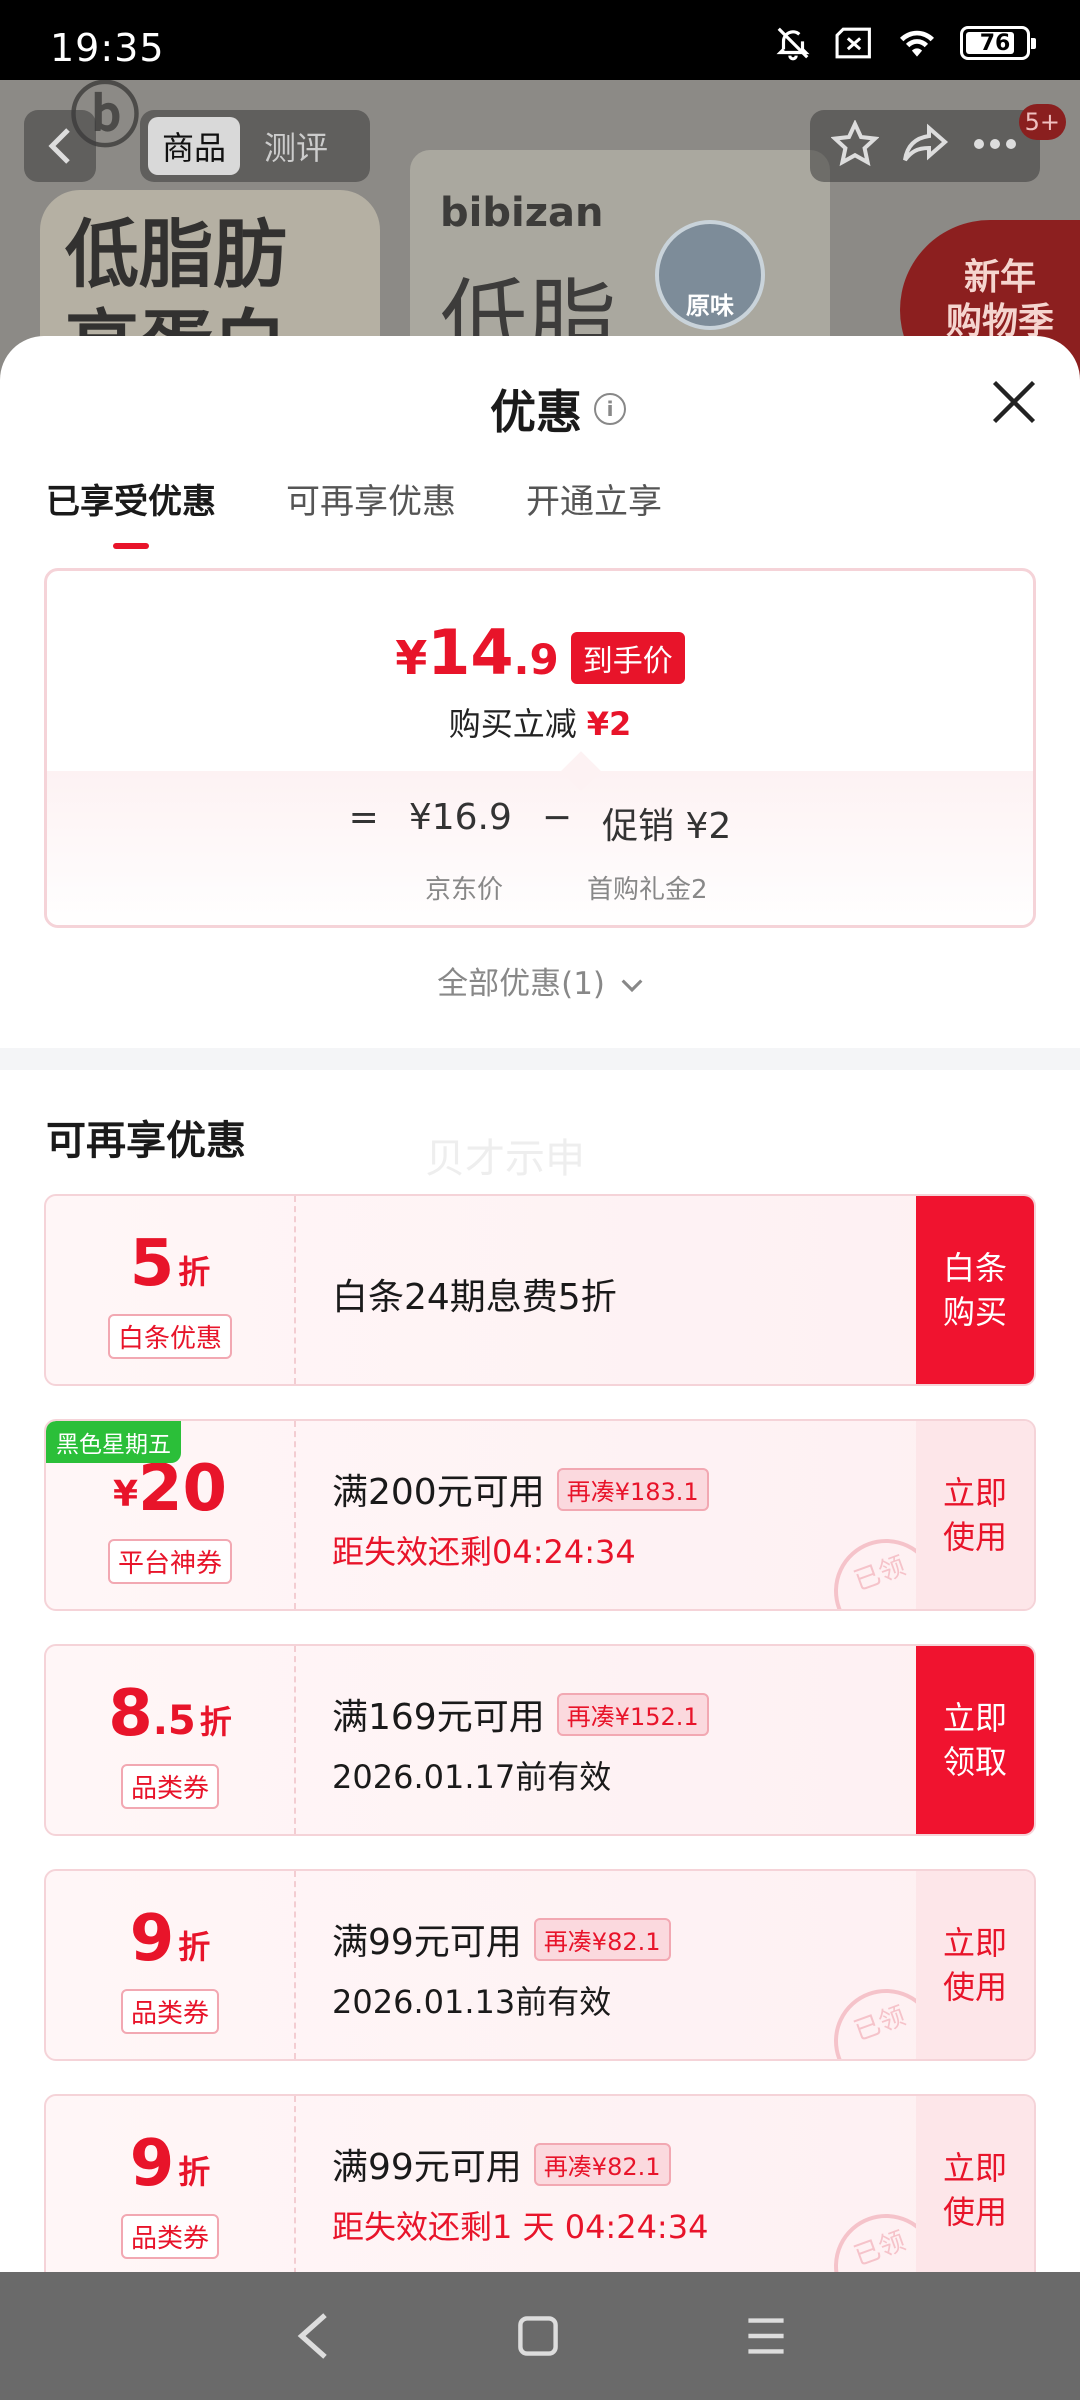  I want to click on coupon-card: 5折 白条优惠 白条24期息费5折 白条 购买, so click(540, 1290).